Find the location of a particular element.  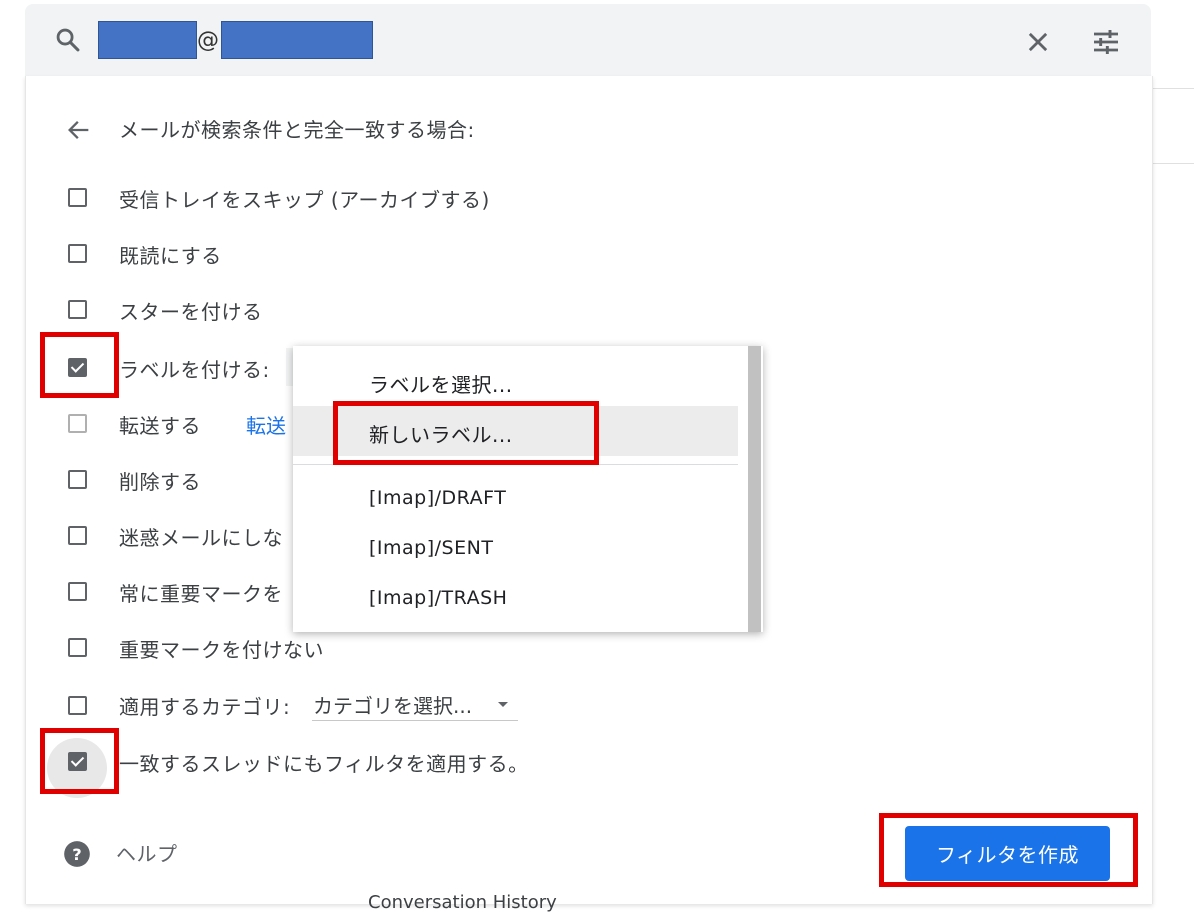

dropdown-item-imap-draft: [Imap]/DRAFT is located at coordinates (515, 499).